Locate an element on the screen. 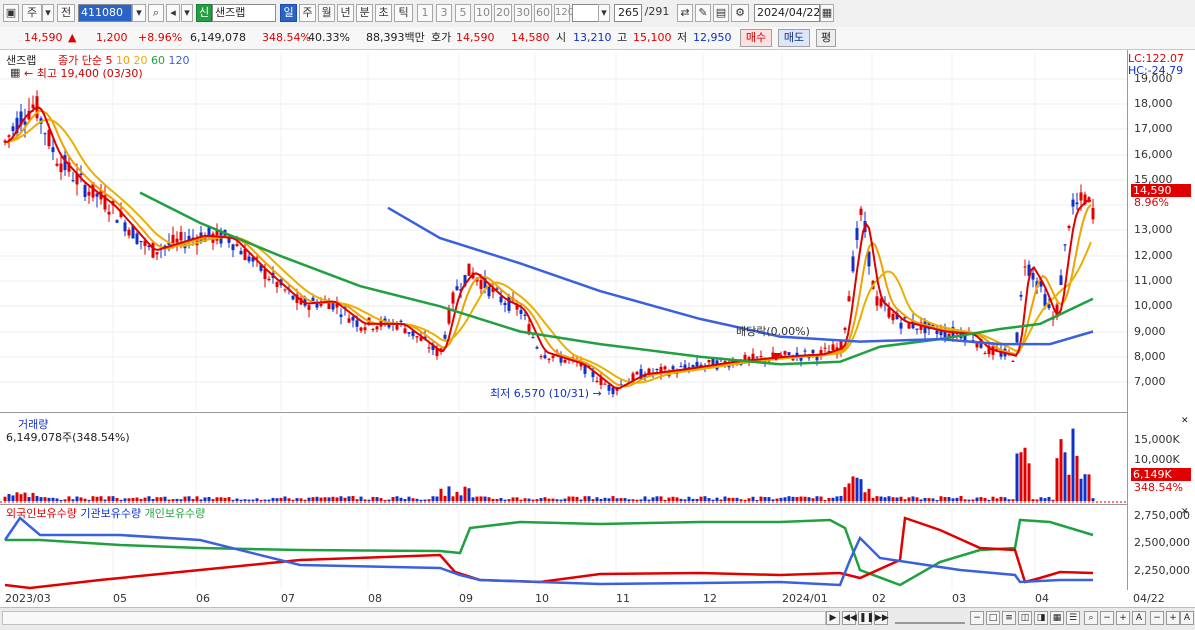 Image resolution: width=1195 pixels, height=630 pixels. list-icon: ☰ is located at coordinates (1073, 618).